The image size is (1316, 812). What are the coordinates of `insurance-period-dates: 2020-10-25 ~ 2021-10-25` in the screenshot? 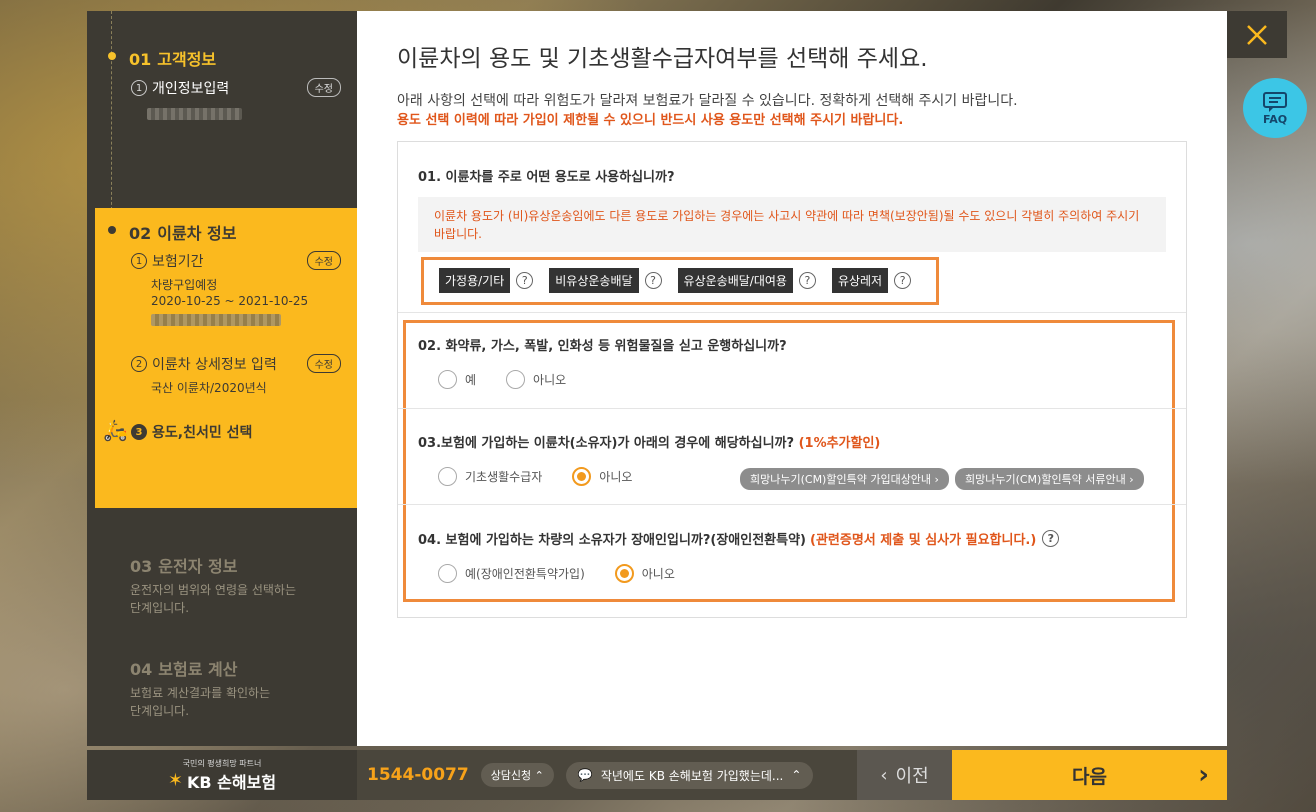 It's located at (230, 301).